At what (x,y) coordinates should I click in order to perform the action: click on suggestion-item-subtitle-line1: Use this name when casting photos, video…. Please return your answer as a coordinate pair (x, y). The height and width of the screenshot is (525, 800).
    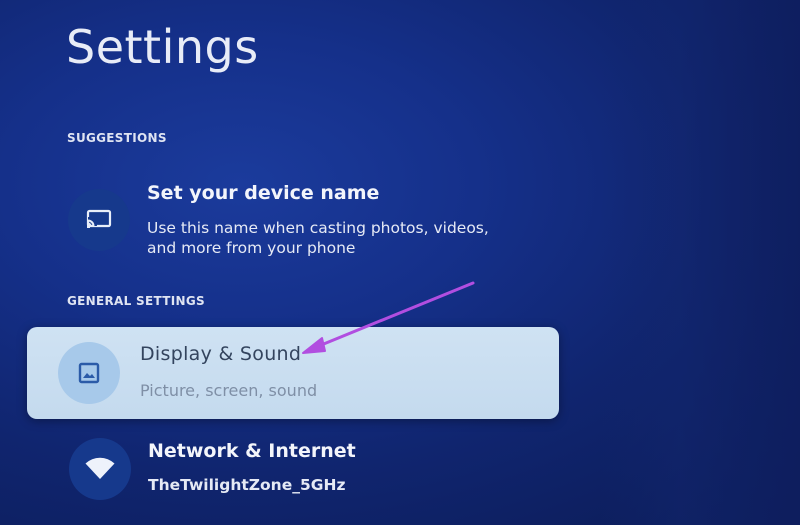
    Looking at the image, I should click on (318, 228).